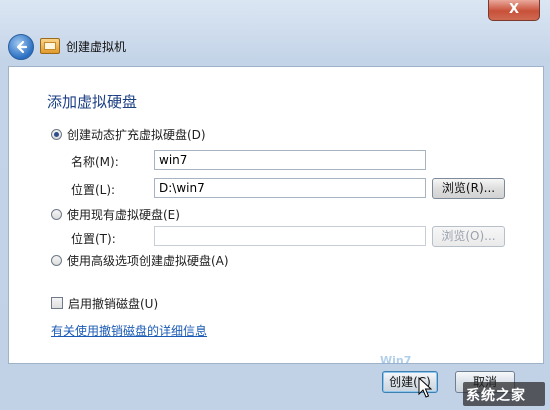 This screenshot has width=550, height=410. What do you see at coordinates (496, 396) in the screenshot?
I see `watermark-text: 系统之家` at bounding box center [496, 396].